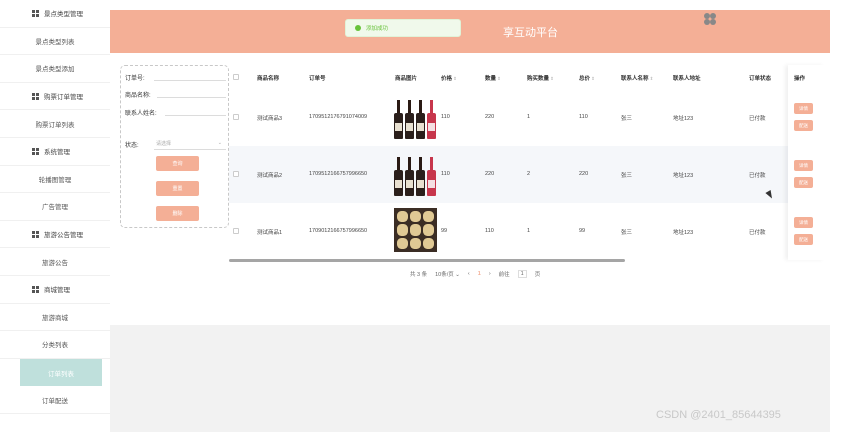  What do you see at coordinates (469, 274) in the screenshot?
I see `prev-page-icon: ‹` at bounding box center [469, 274].